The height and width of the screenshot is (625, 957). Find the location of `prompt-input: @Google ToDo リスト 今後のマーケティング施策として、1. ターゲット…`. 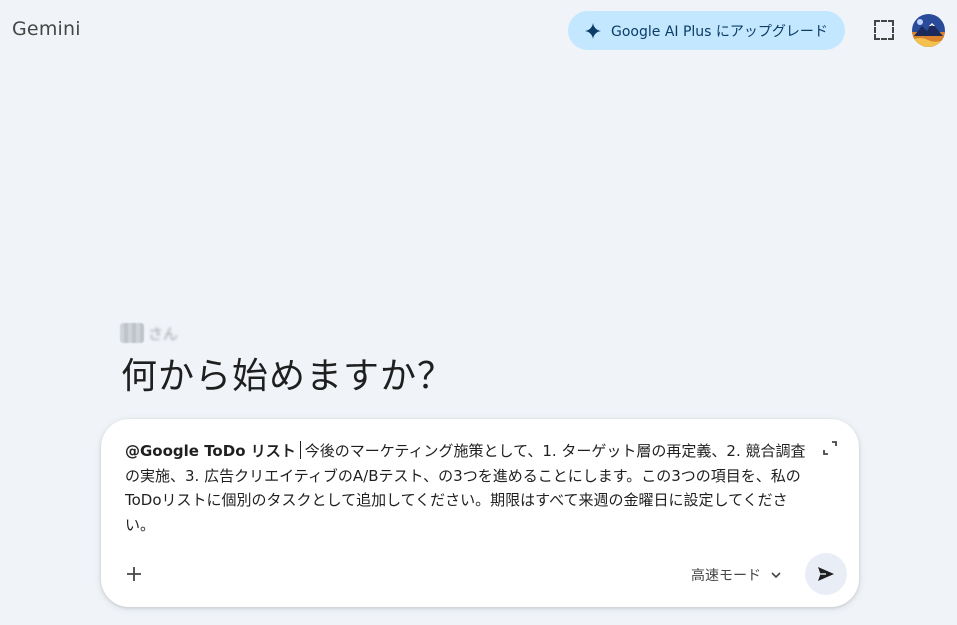

prompt-input: @Google ToDo リスト 今後のマーケティング施策として、1. ターゲット… is located at coordinates (470, 488).